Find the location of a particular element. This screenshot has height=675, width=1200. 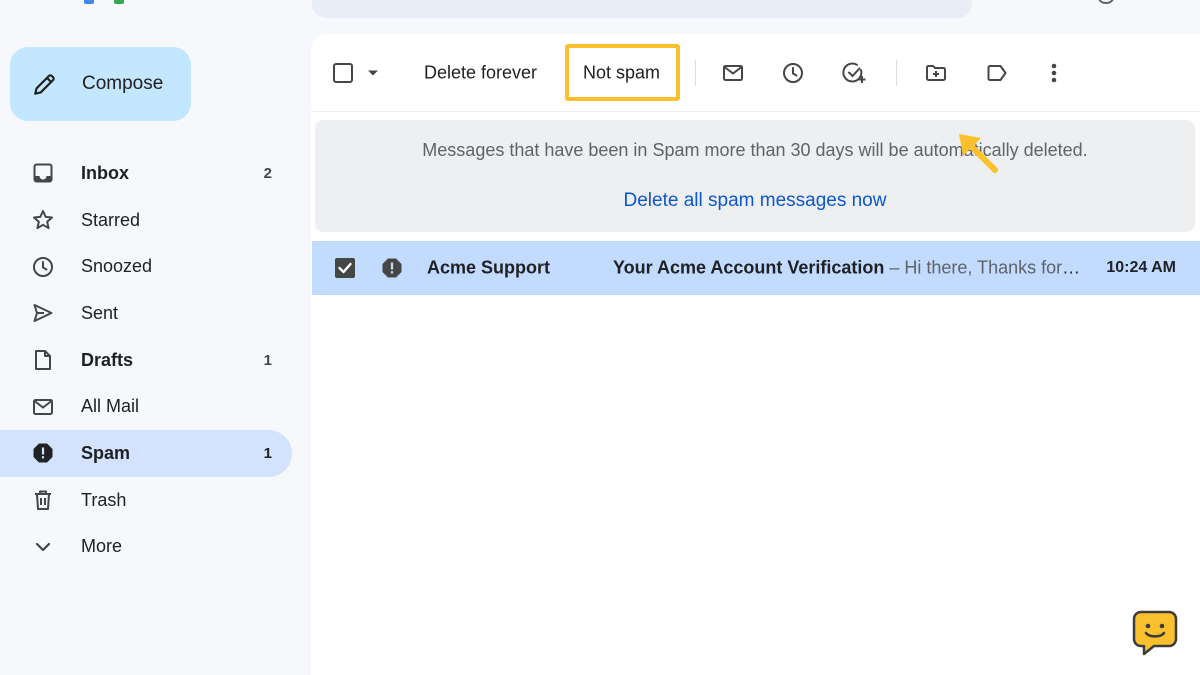

sidebar-item-label: Starred is located at coordinates (111, 219).